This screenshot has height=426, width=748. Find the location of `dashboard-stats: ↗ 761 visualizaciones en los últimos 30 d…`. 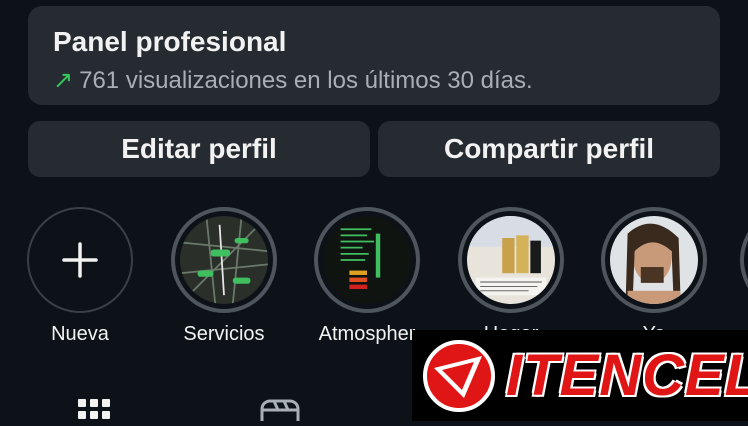

dashboard-stats: ↗ 761 visualizaciones en los últimos 30 d… is located at coordinates (293, 80).